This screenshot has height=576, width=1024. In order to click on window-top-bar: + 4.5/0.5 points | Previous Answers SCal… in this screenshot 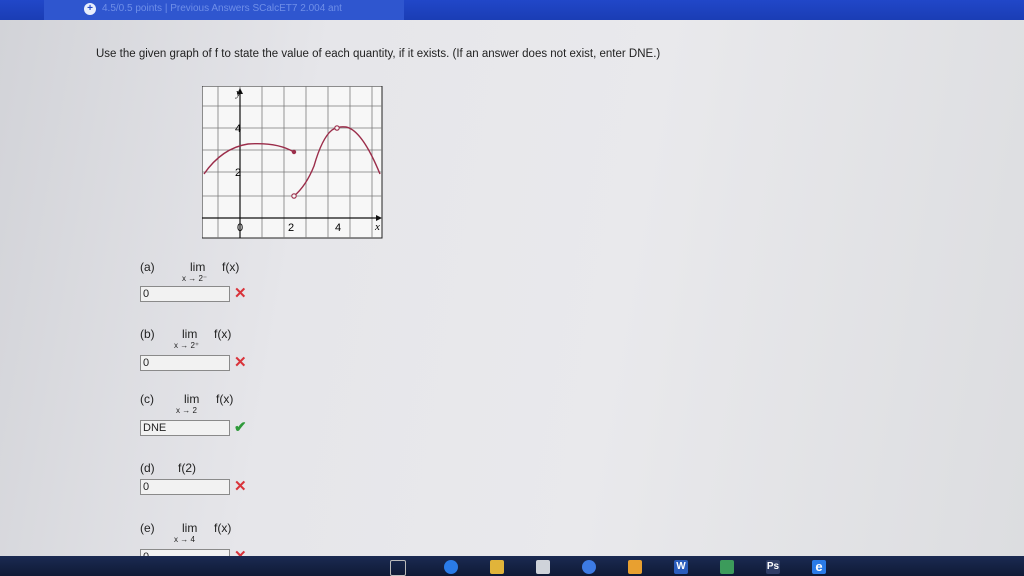, I will do `click(512, 10)`.